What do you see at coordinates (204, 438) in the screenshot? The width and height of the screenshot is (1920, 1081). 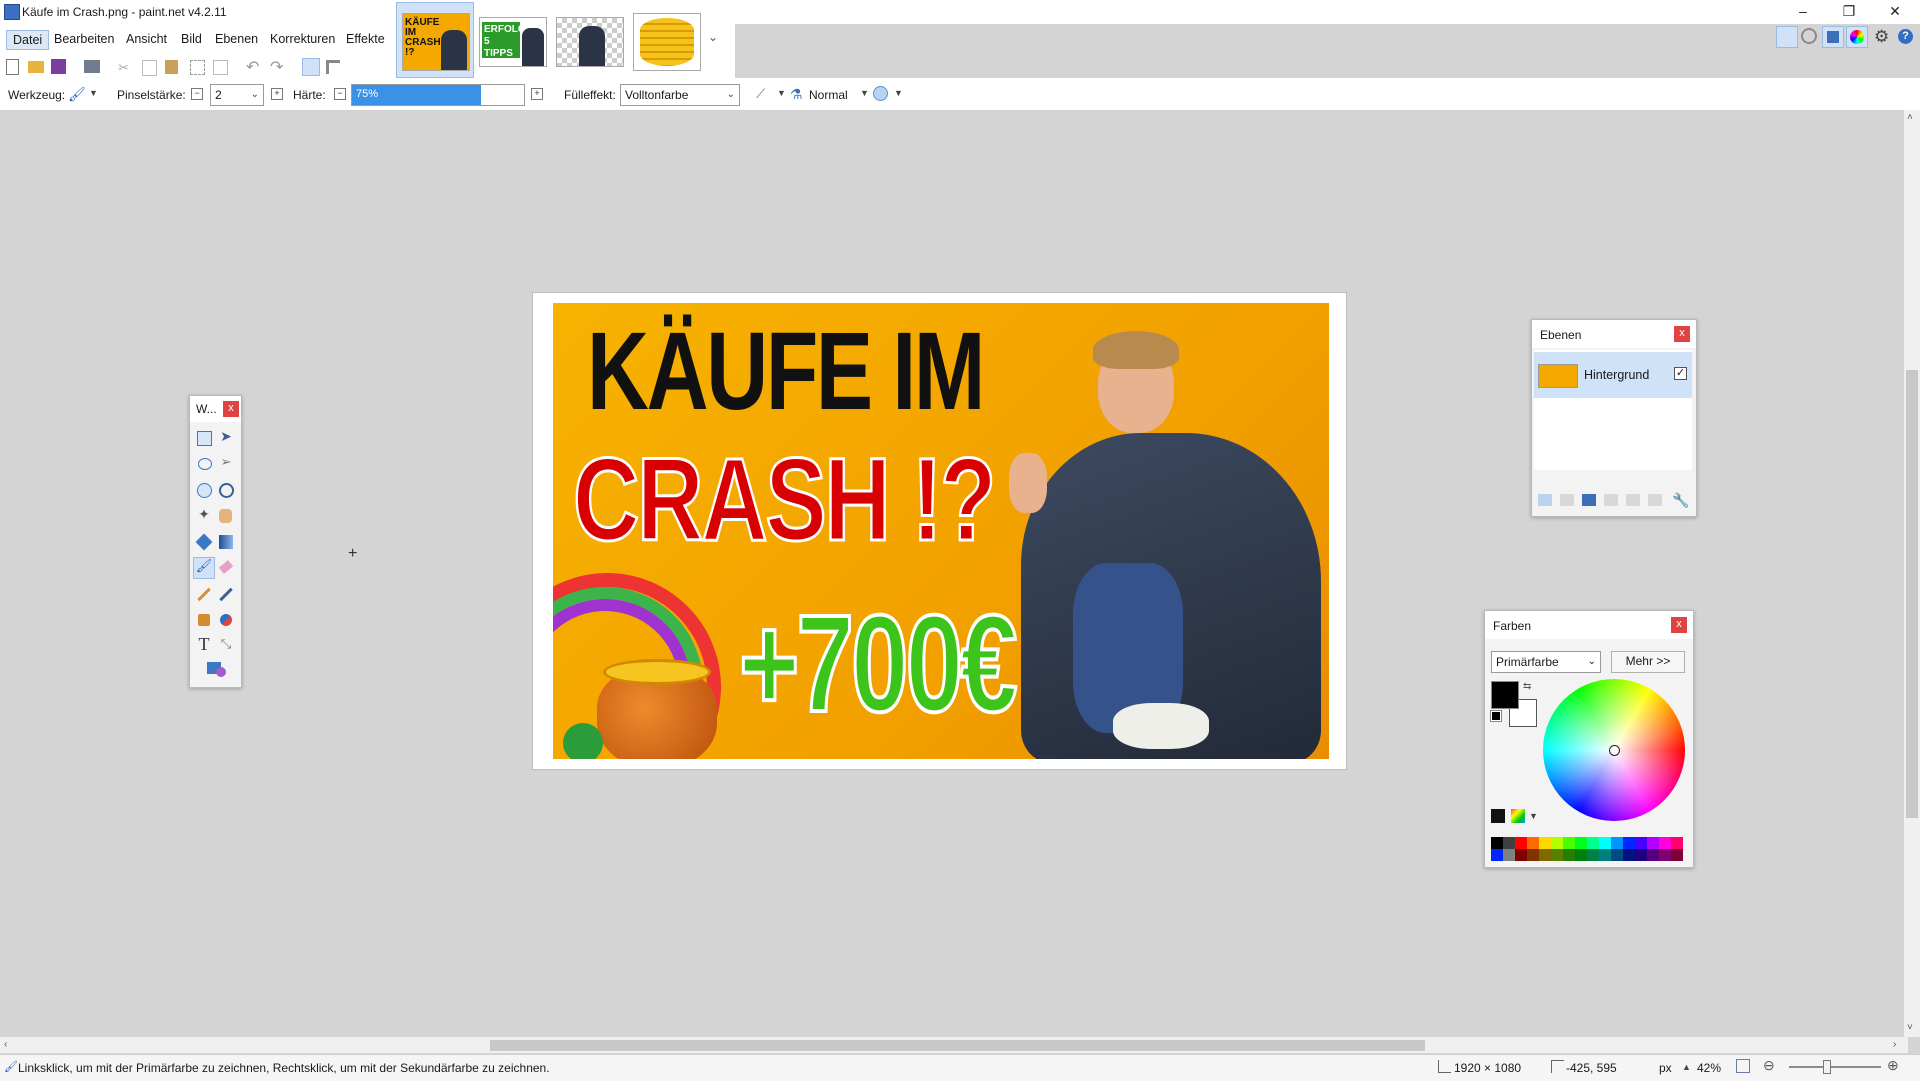 I see `rectangle-select-tool-icon` at bounding box center [204, 438].